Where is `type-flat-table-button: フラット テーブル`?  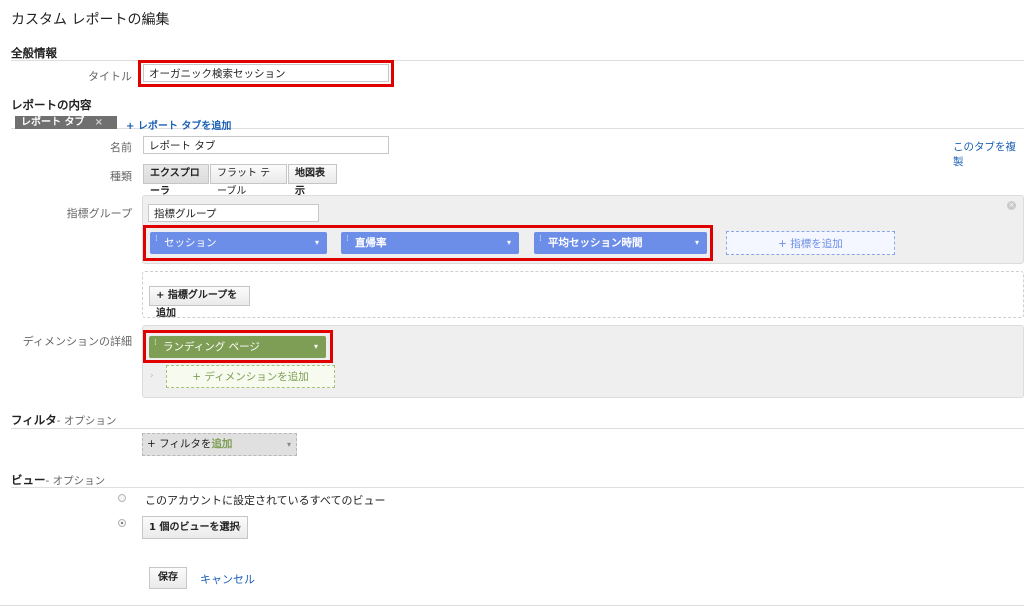 type-flat-table-button: フラット テーブル is located at coordinates (248, 180).